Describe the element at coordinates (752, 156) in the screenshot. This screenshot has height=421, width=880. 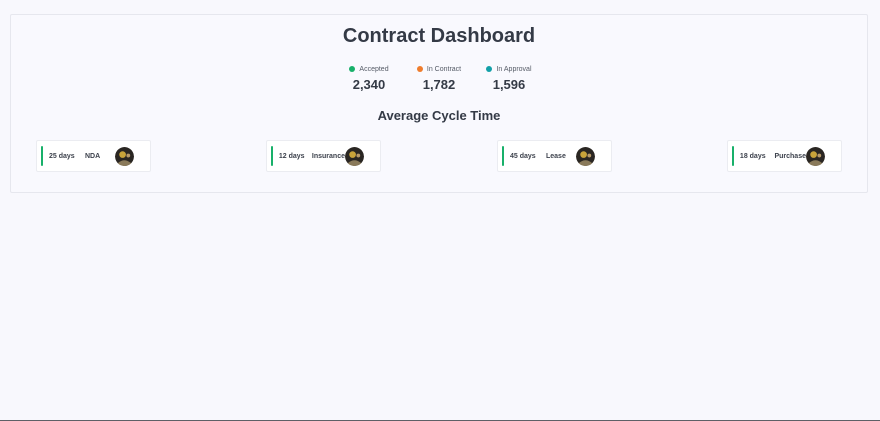
I see `cycle-days: 18 days` at that location.